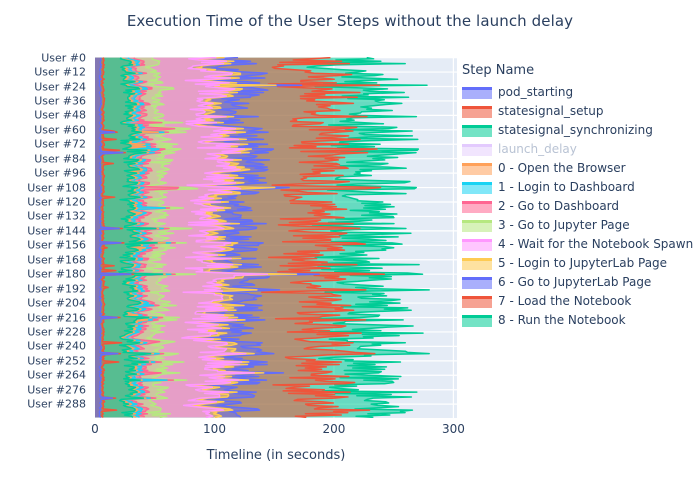 This screenshot has height=500, width=700. Describe the element at coordinates (56, 202) in the screenshot. I see `y-axis-tick-label: User #120` at that location.